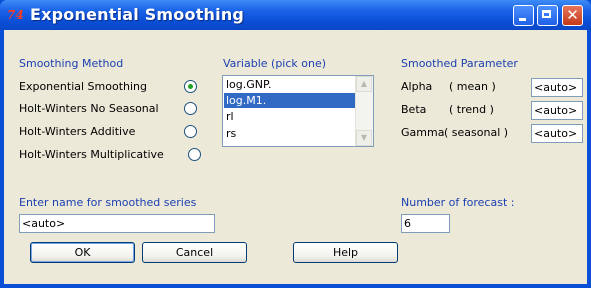 Image resolution: width=591 pixels, height=288 pixels. I want to click on close-button: ✕, so click(572, 15).